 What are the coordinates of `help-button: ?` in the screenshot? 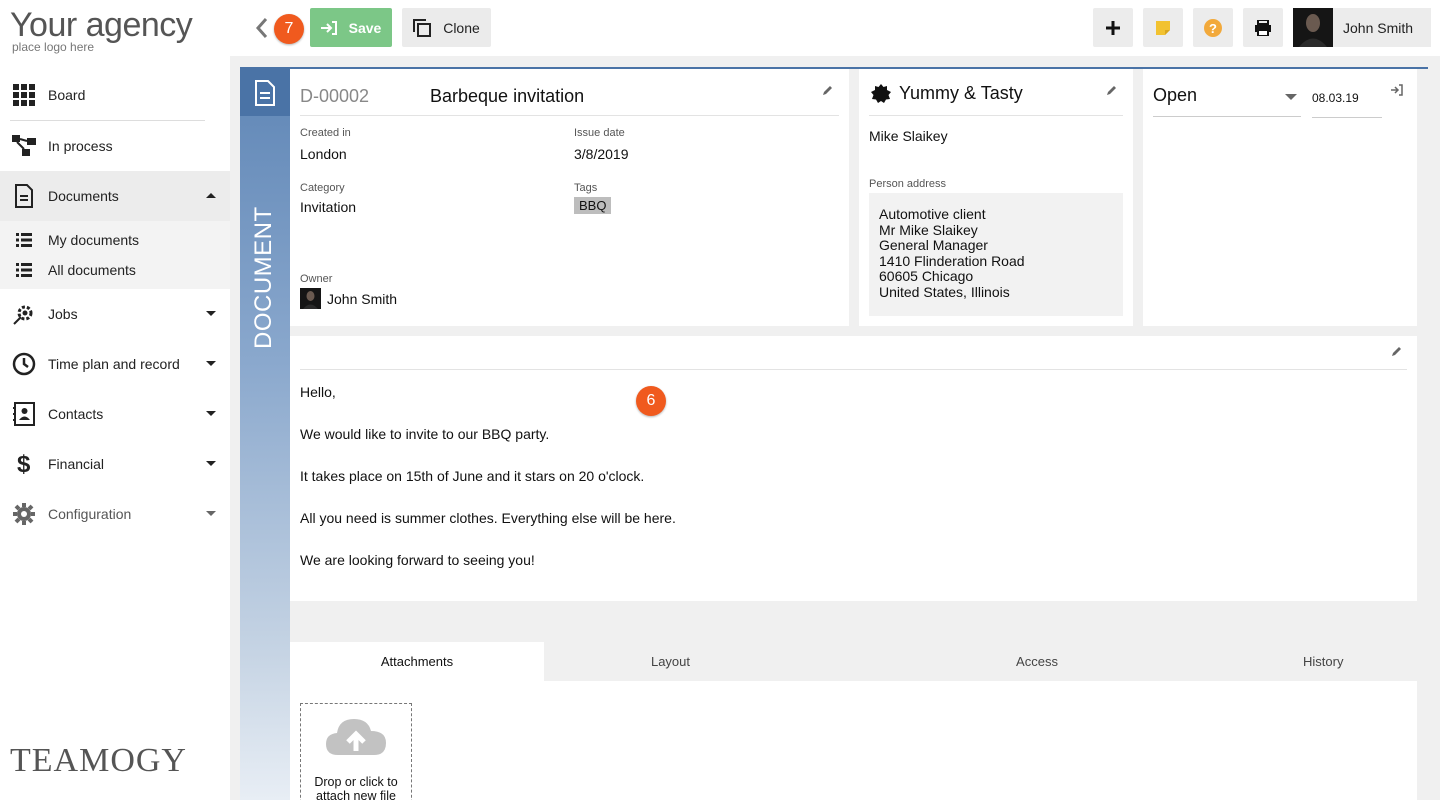 It's located at (1213, 27).